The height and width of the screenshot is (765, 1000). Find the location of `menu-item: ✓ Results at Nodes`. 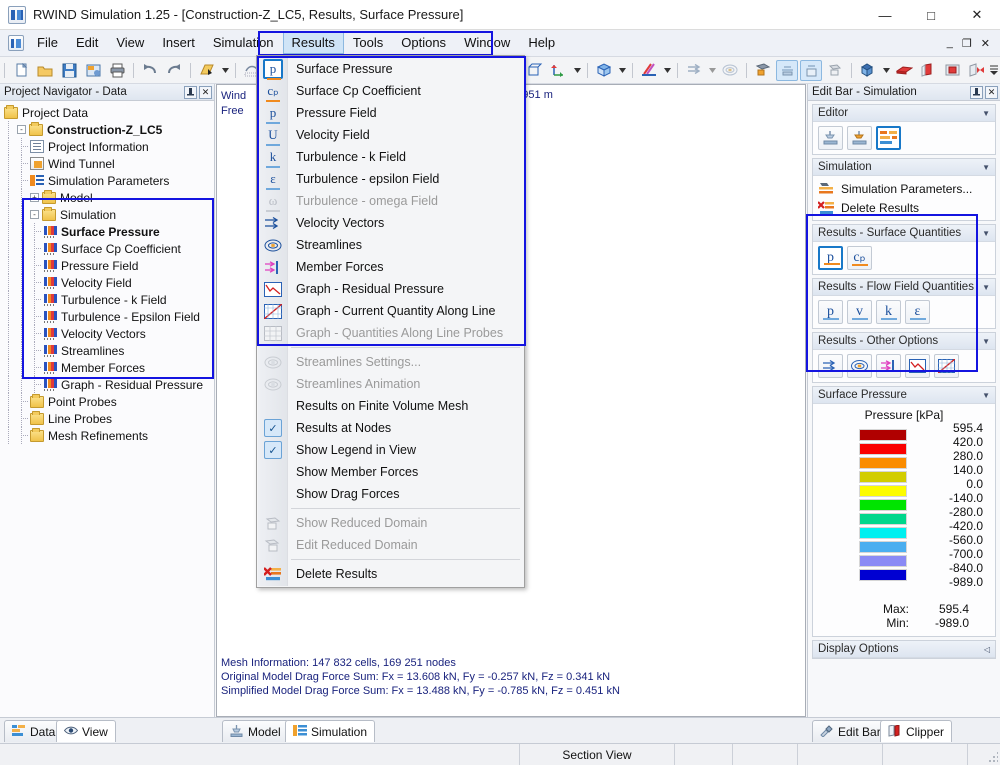

menu-item: ✓ Results at Nodes is located at coordinates (390, 428).